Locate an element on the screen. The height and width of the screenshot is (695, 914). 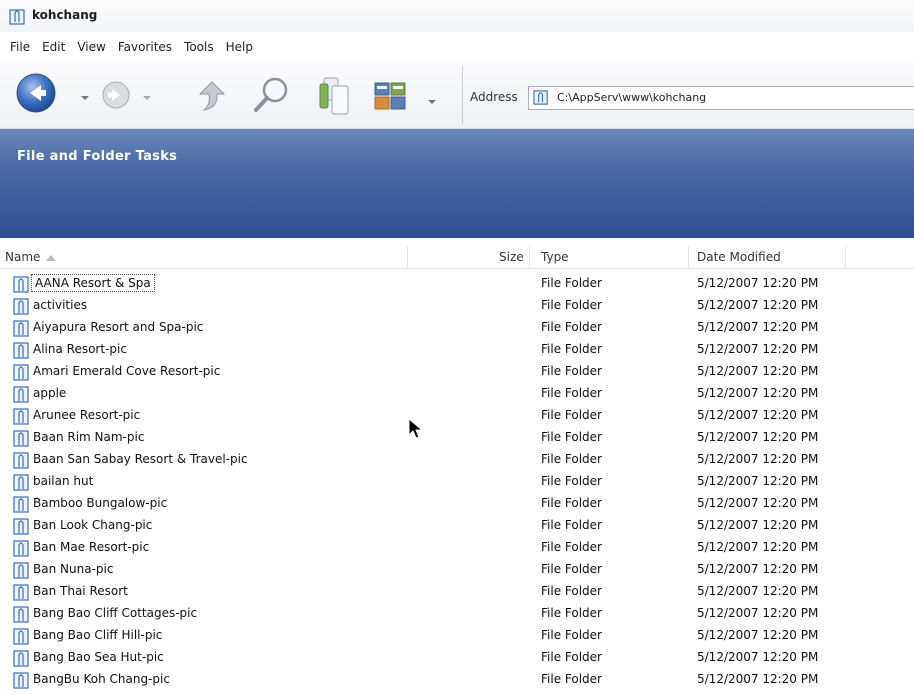
file-name: Baan San Sabay Resort & Travel-pic is located at coordinates (140, 459).